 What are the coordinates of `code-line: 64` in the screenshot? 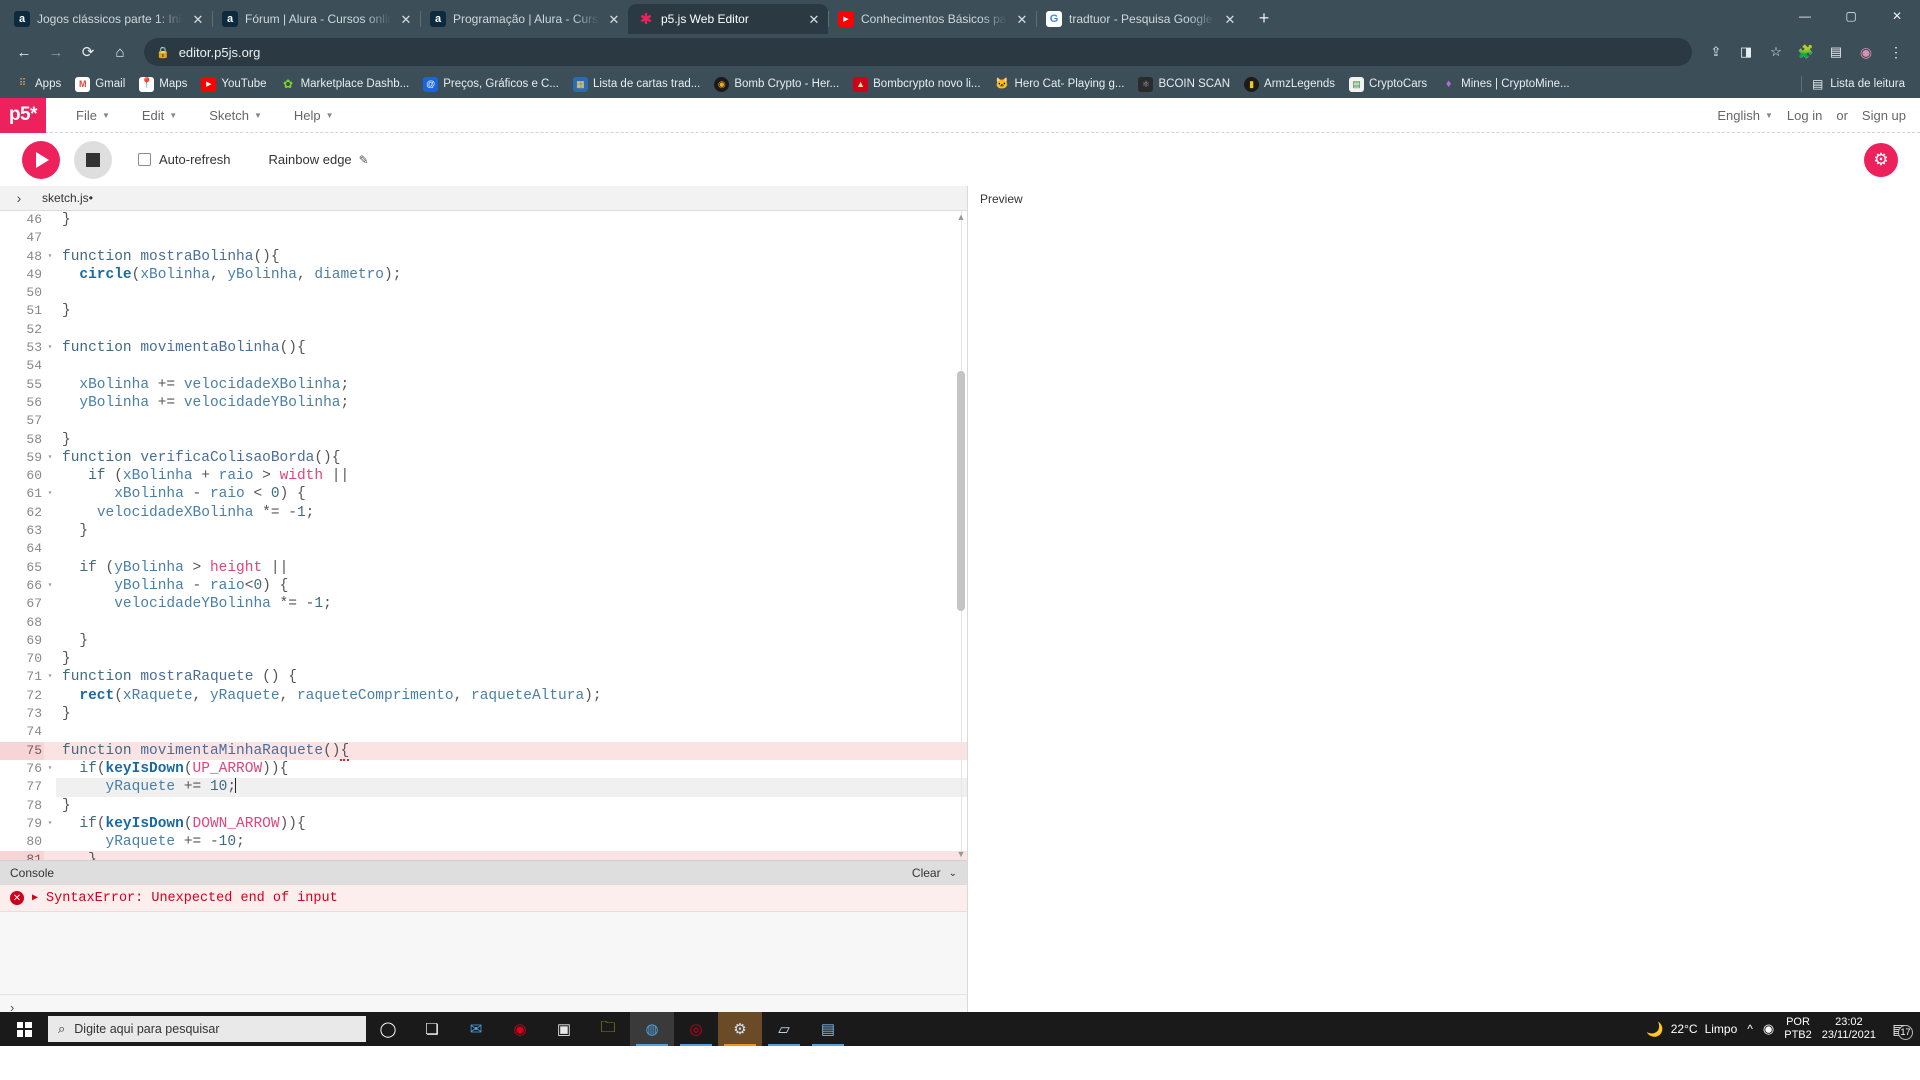 It's located at (483, 549).